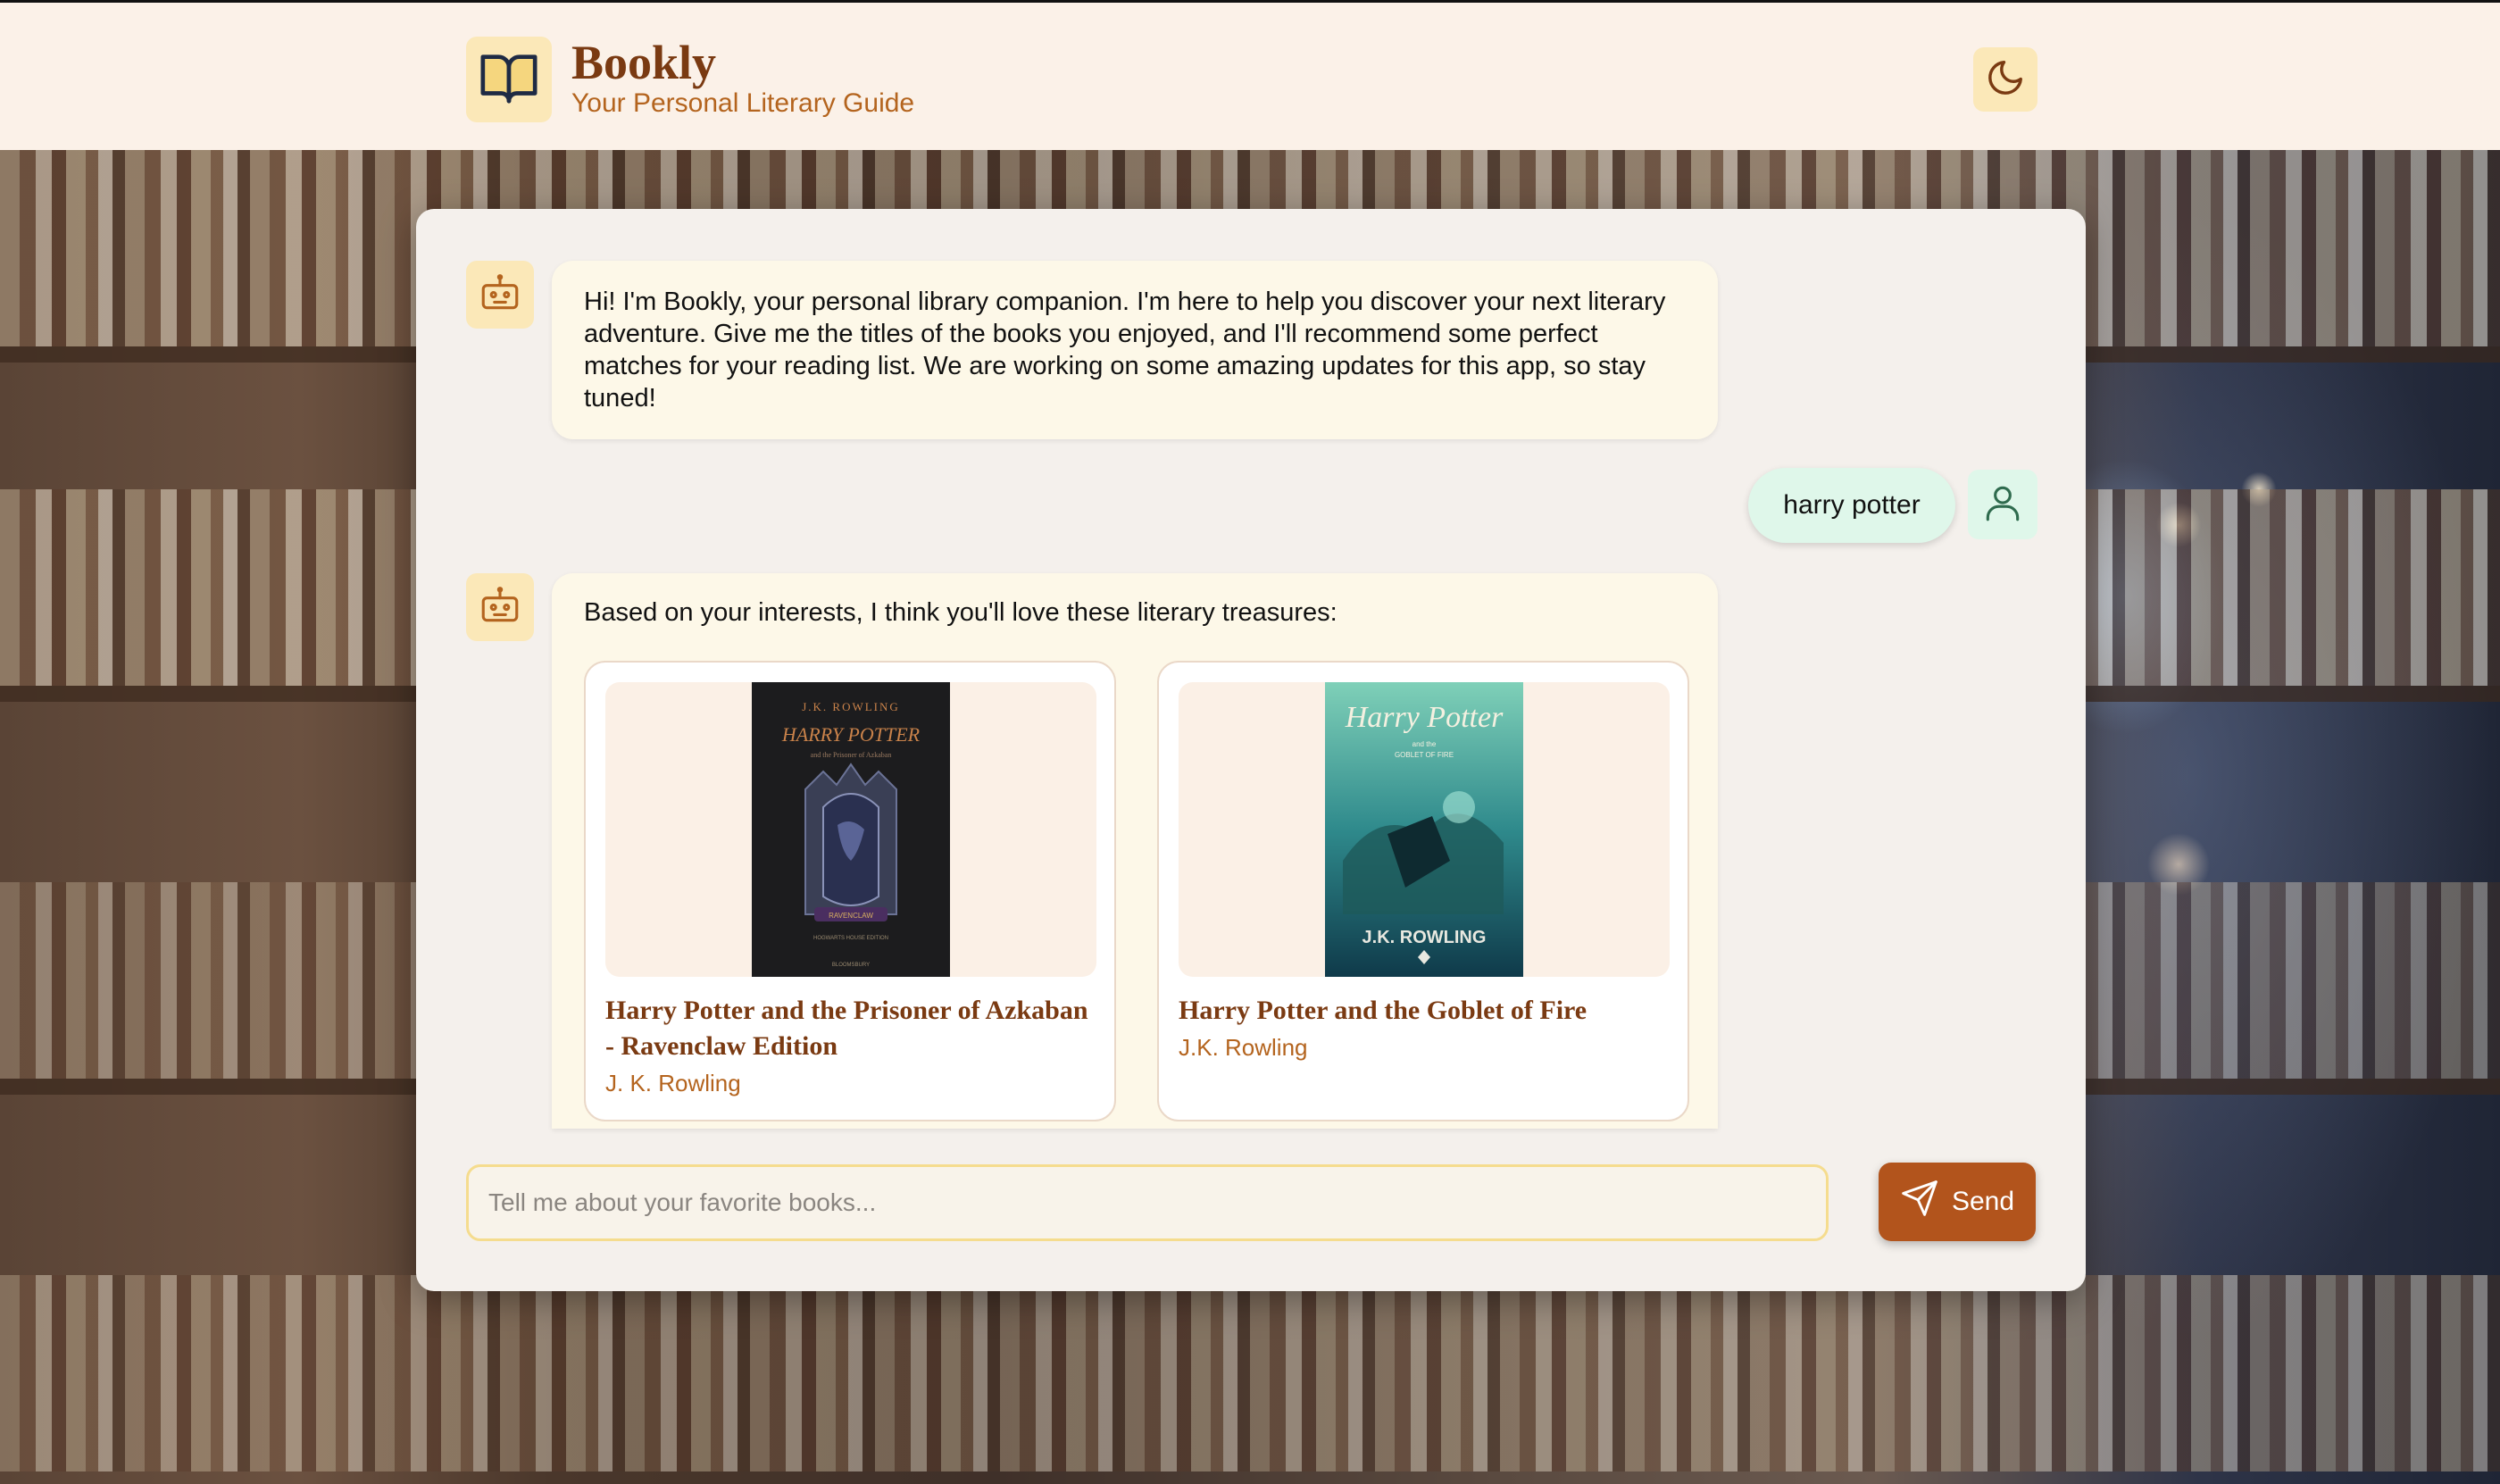  I want to click on user-message-text: harry potter, so click(1852, 505).